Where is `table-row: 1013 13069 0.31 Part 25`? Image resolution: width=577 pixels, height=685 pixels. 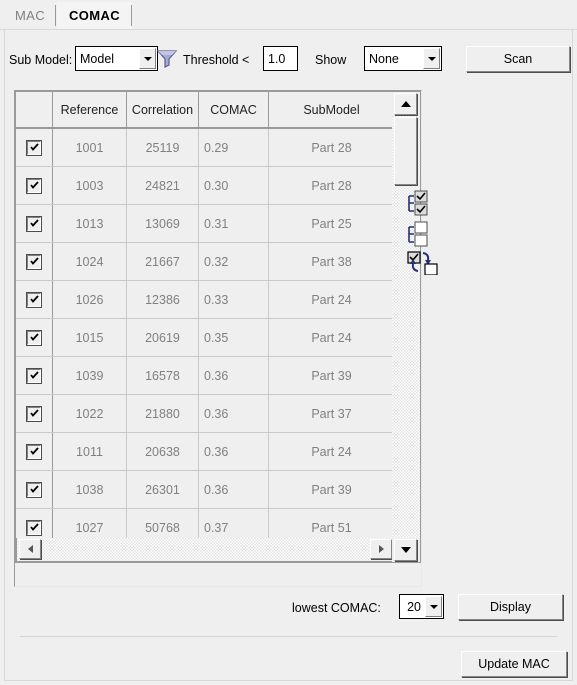
table-row: 1013 13069 0.31 Part 25 is located at coordinates (205, 224).